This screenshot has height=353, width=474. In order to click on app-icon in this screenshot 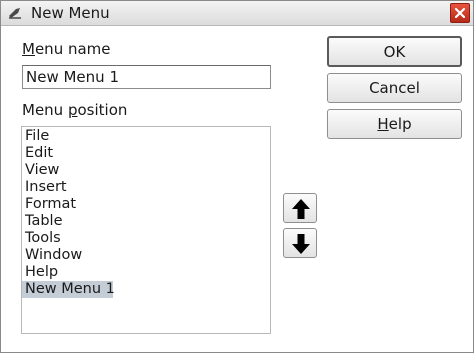, I will do `click(15, 13)`.